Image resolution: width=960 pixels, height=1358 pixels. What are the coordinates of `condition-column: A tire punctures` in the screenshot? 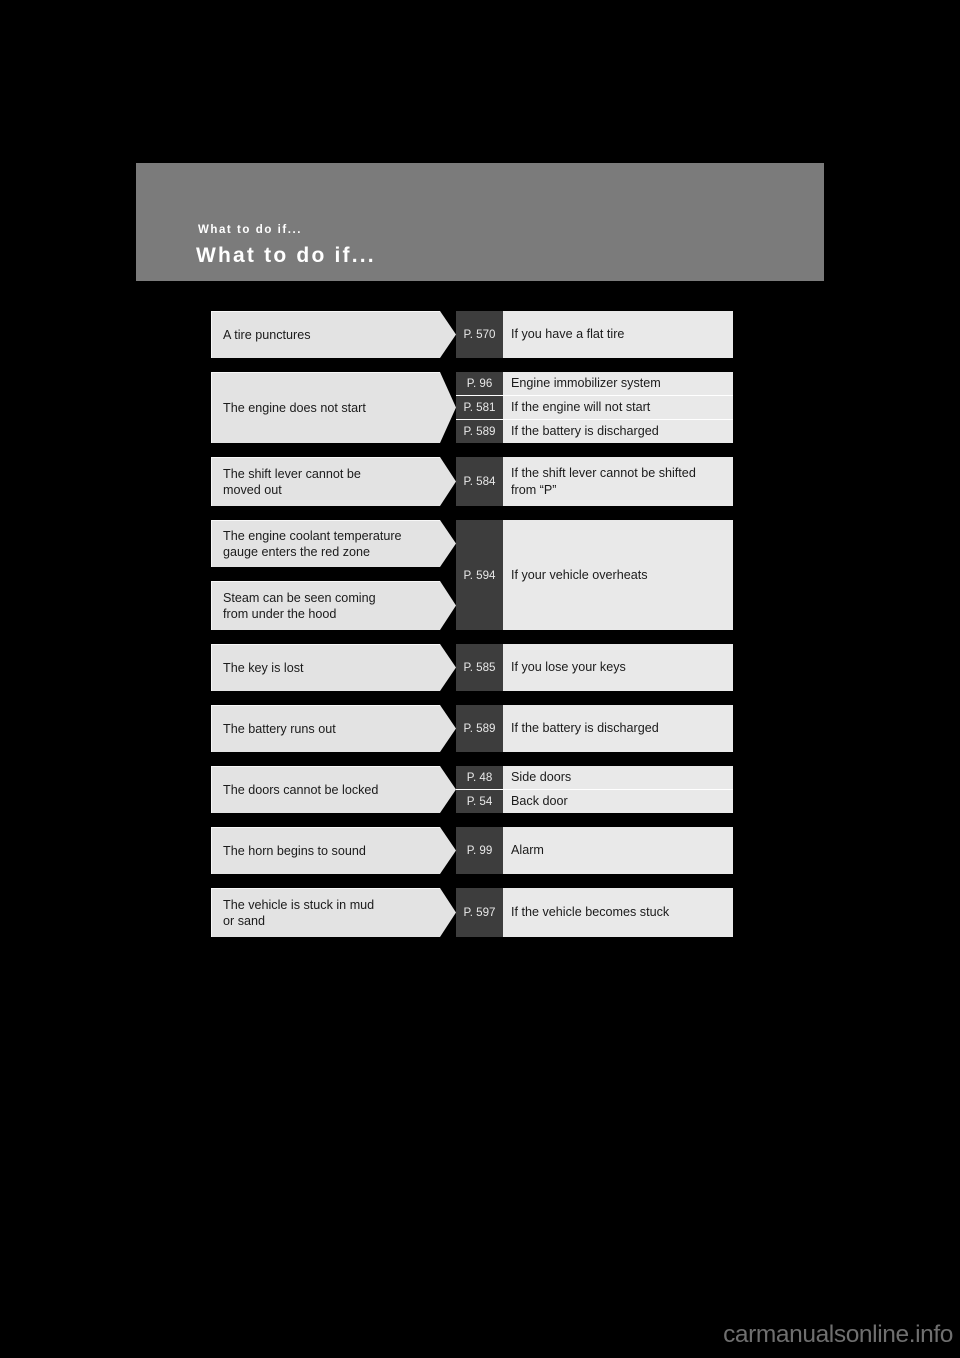 It's located at (333, 334).